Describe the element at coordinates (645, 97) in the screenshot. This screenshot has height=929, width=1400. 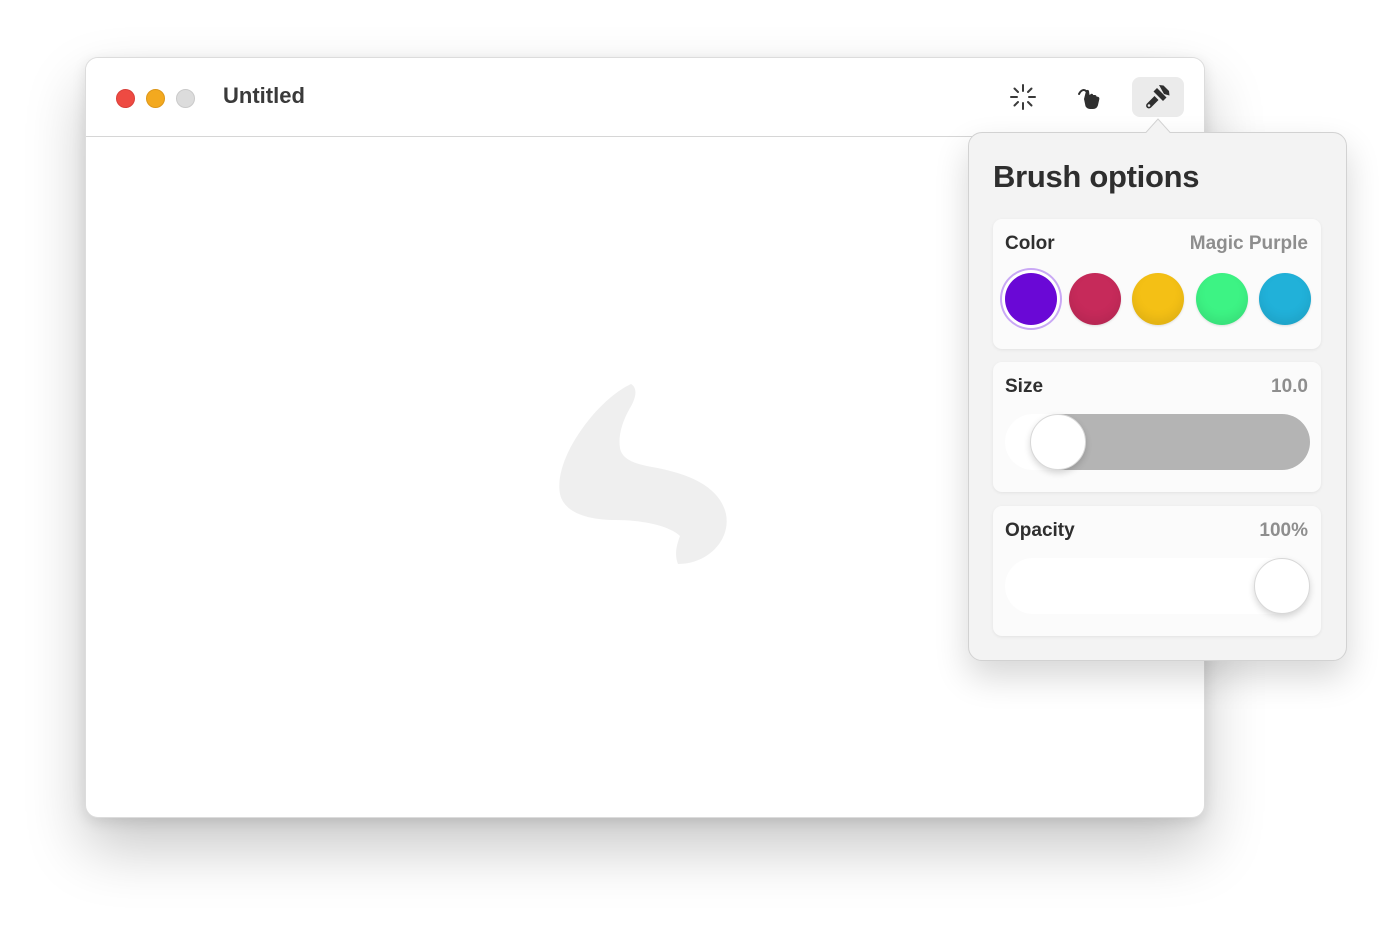
I see `titlebar: Untitled` at that location.